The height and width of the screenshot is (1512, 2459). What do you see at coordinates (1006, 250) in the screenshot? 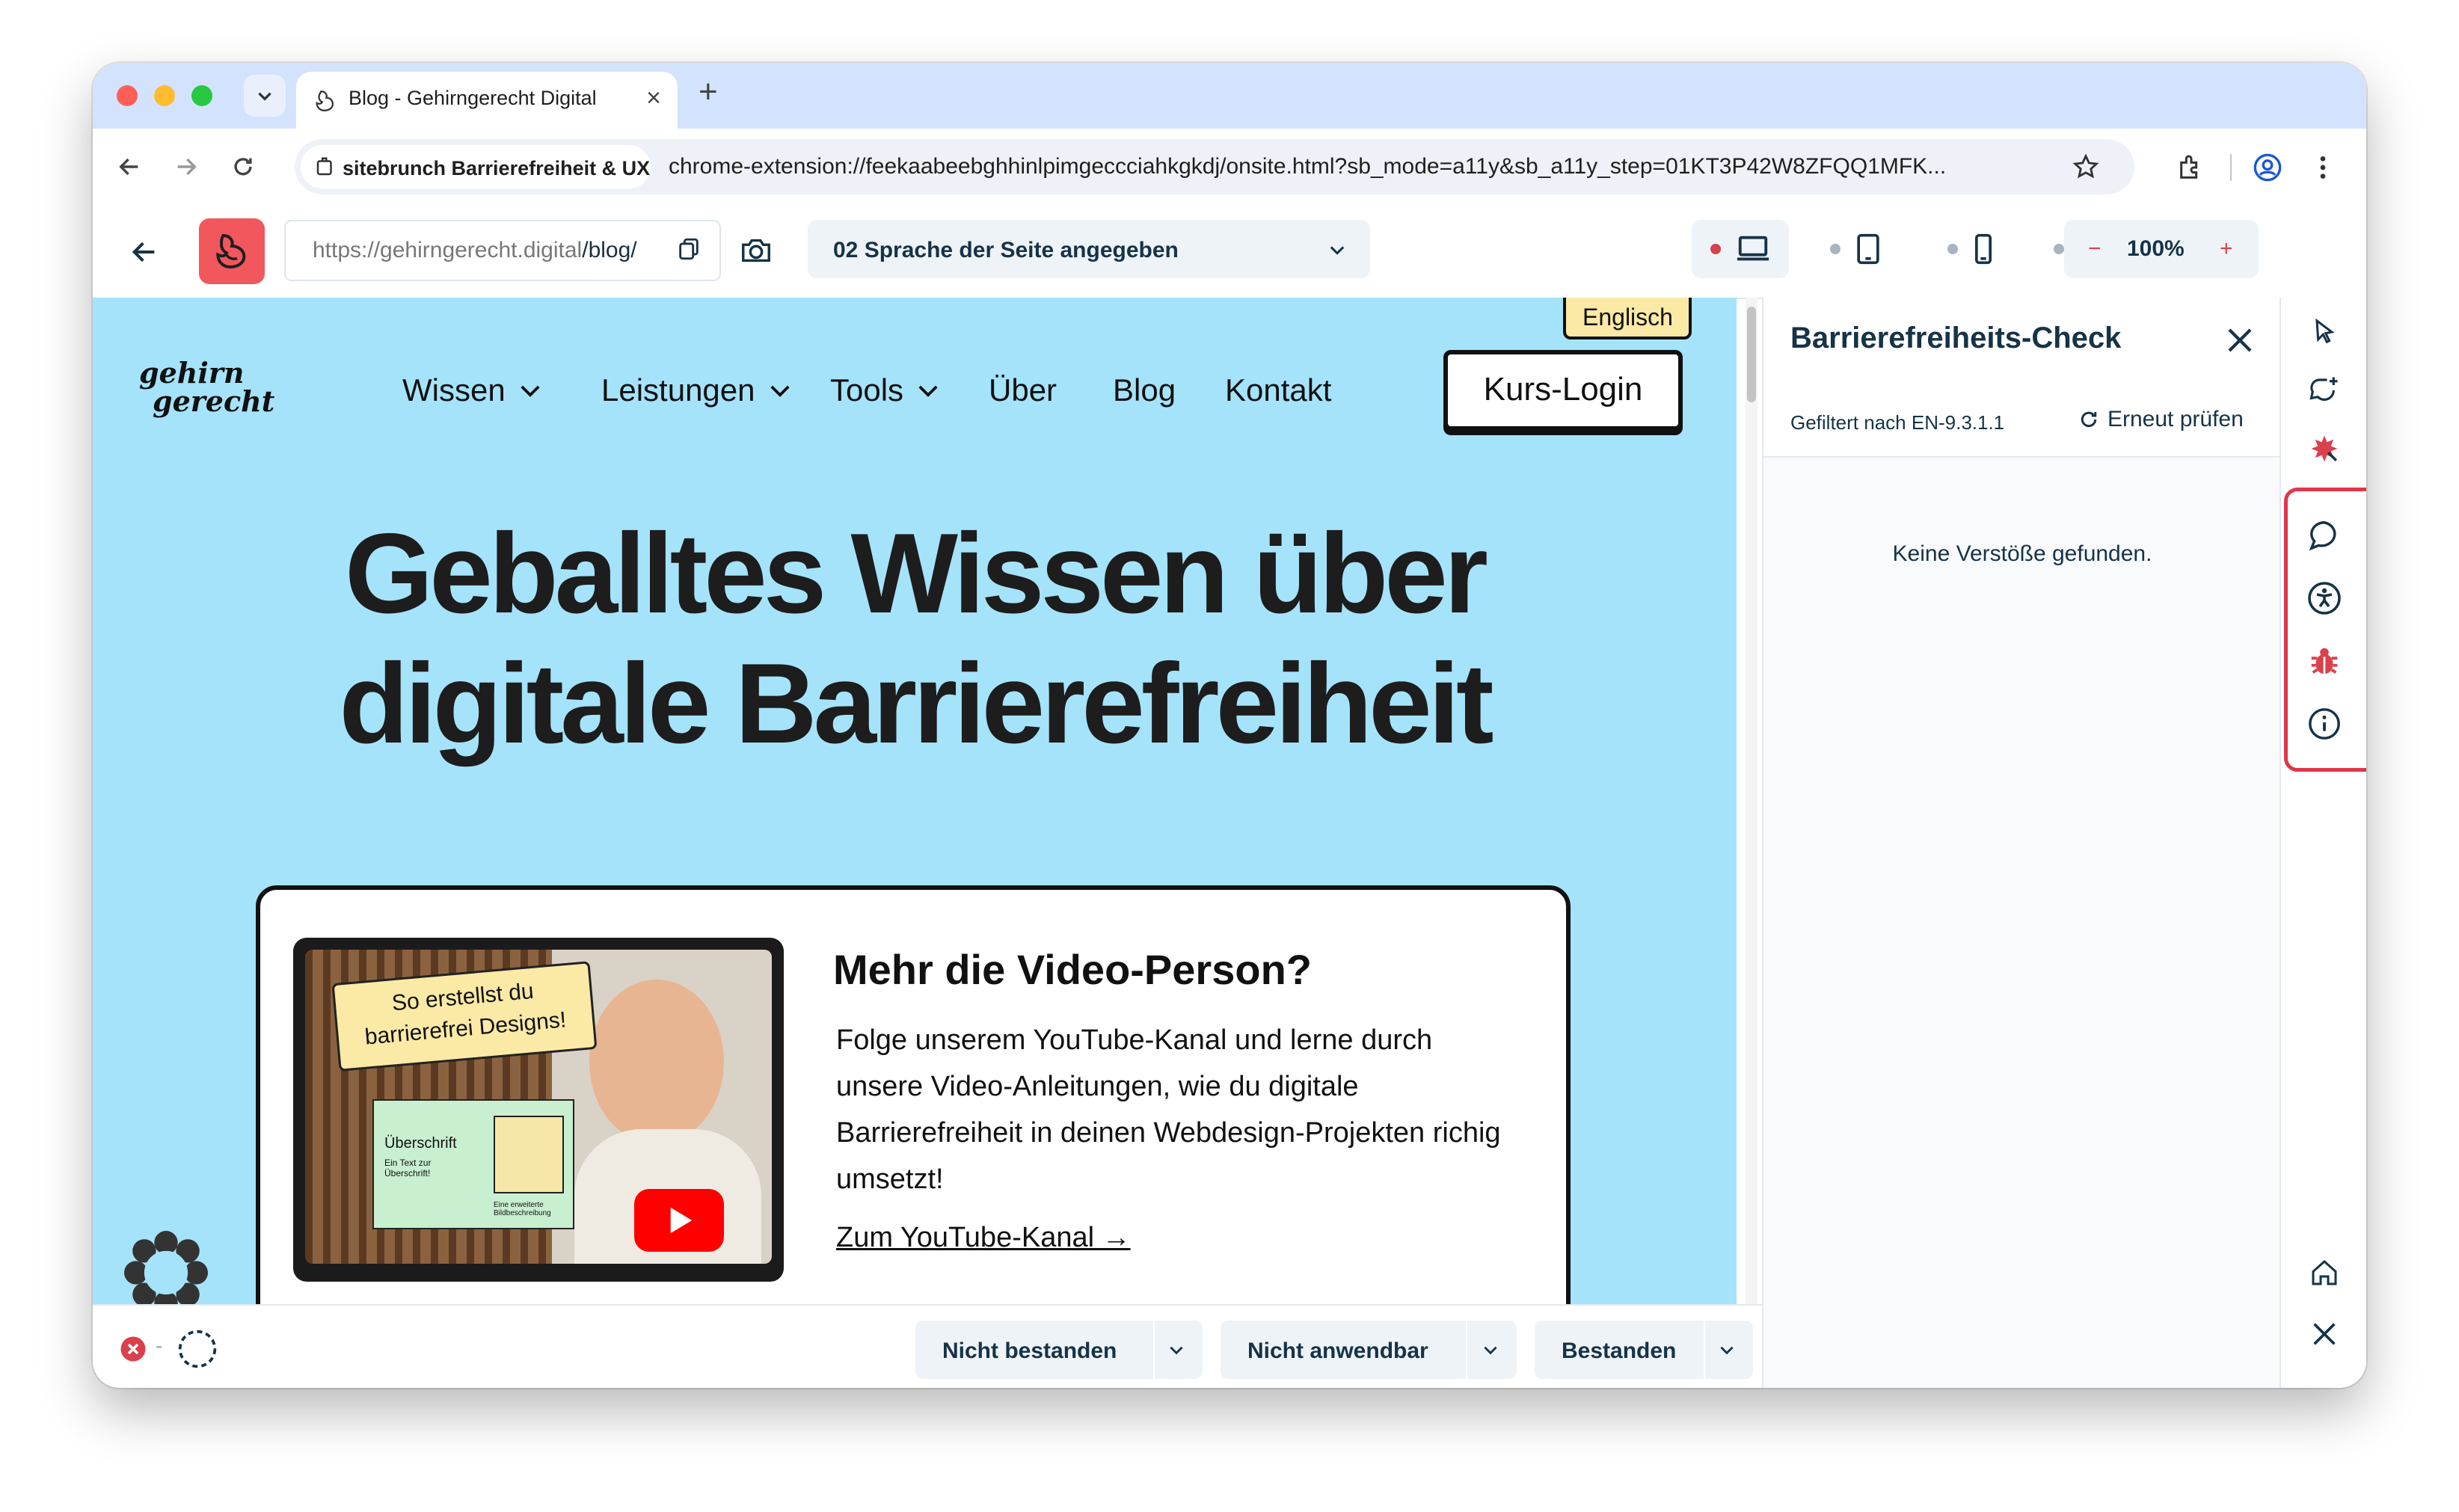
I see `criterion-label: 02 Sprache der Seite angegeben` at bounding box center [1006, 250].